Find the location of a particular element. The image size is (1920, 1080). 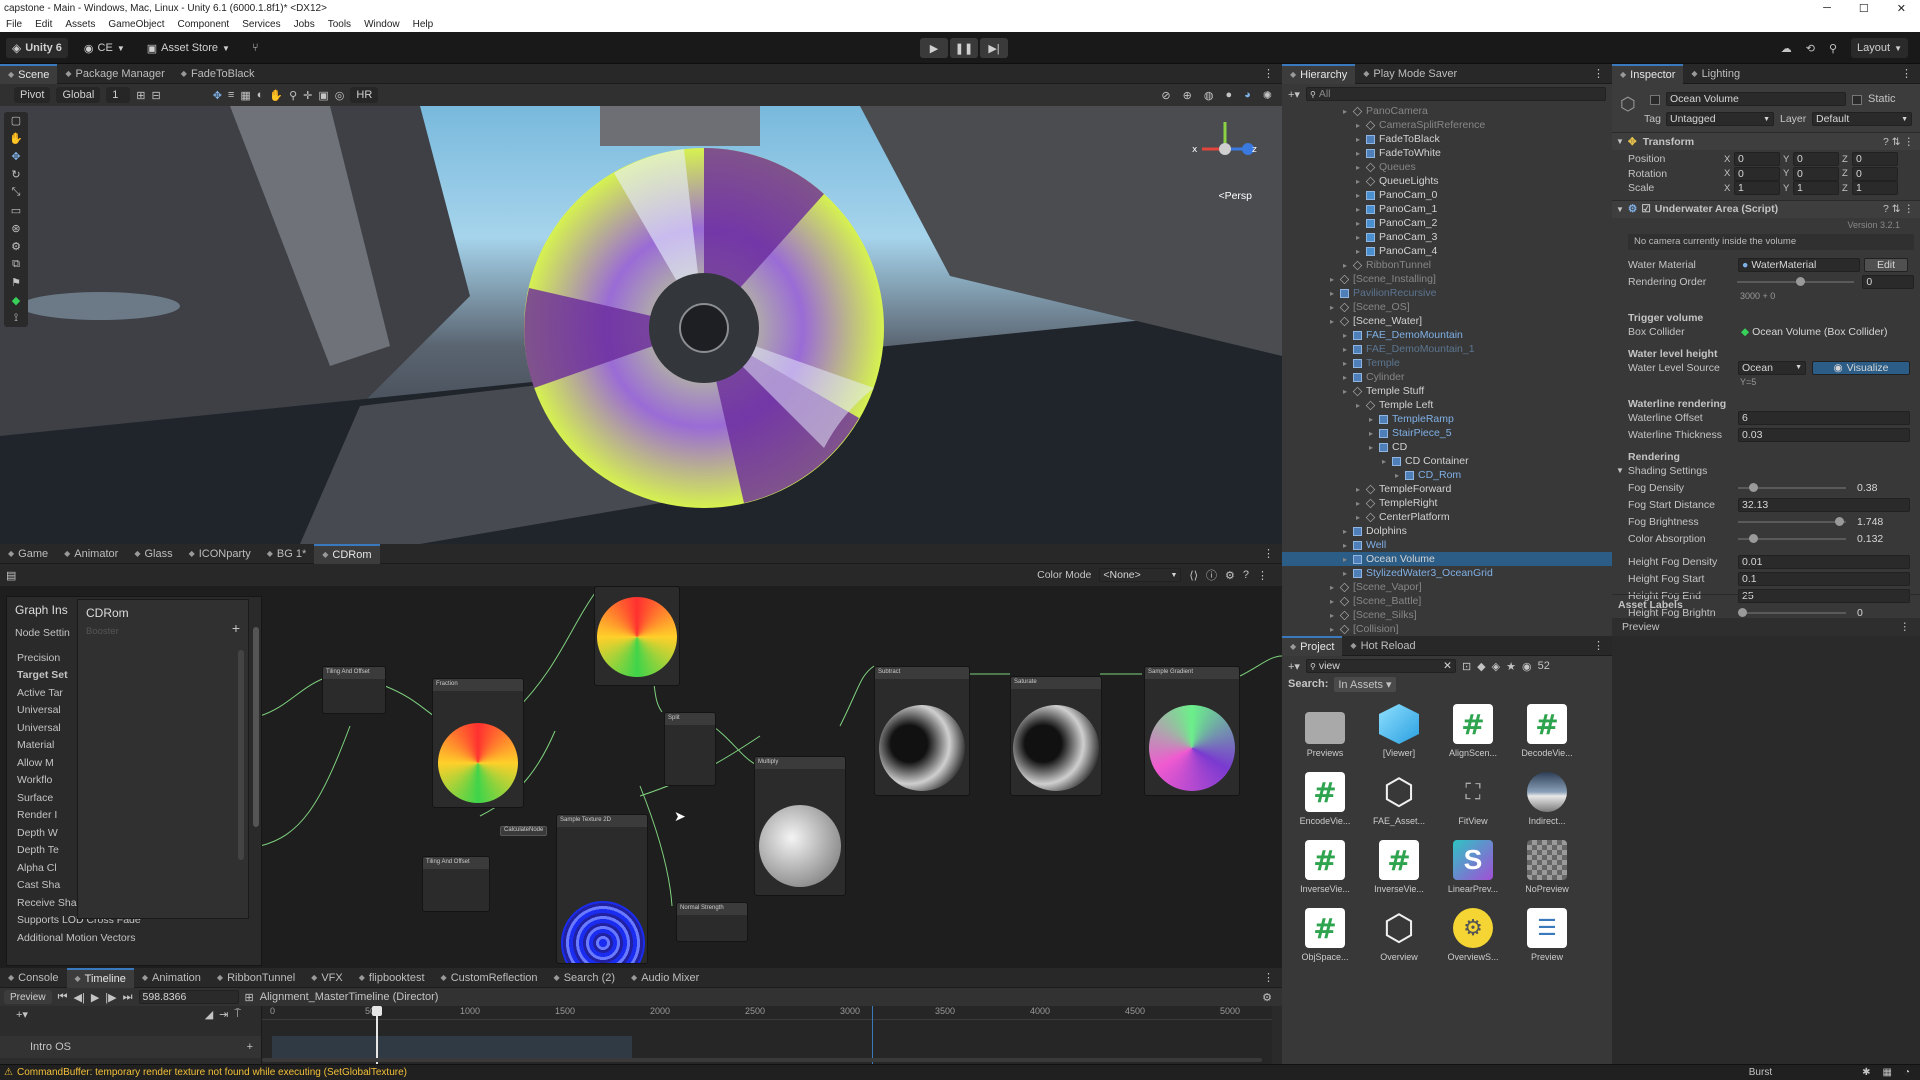

add-clip-icon: + is located at coordinates (254, 1047).